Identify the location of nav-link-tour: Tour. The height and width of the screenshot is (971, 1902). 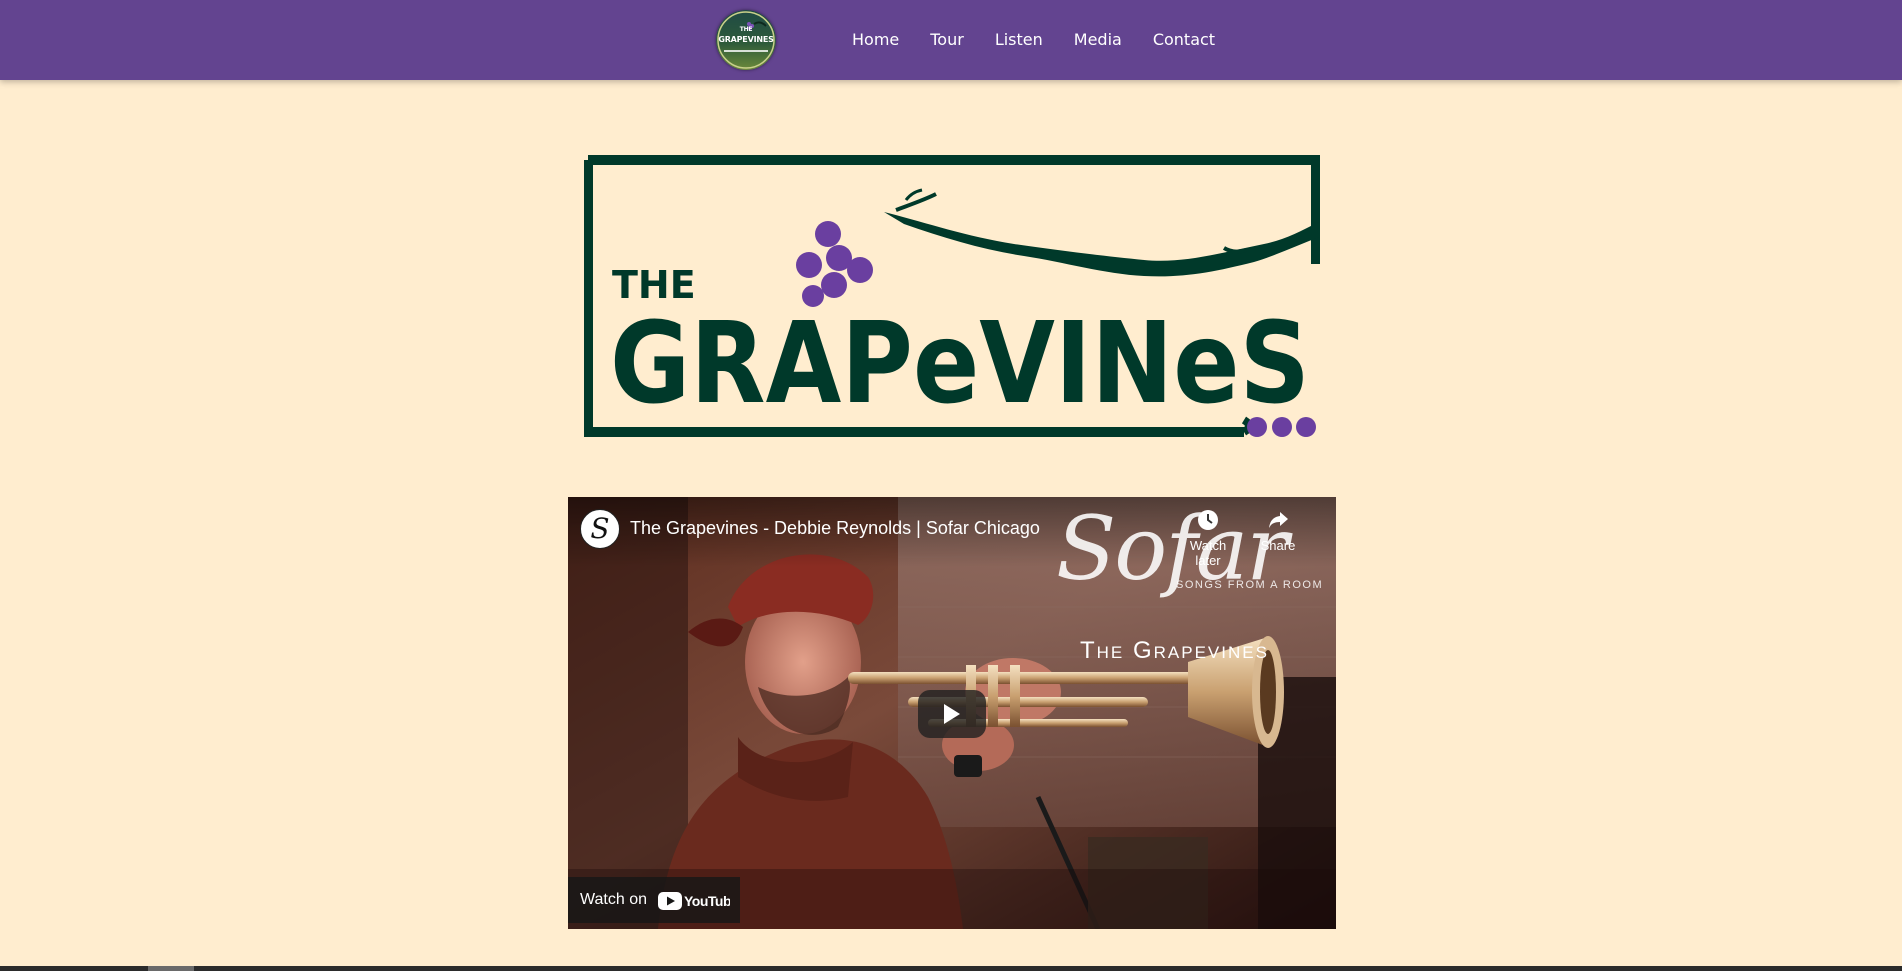
(947, 40).